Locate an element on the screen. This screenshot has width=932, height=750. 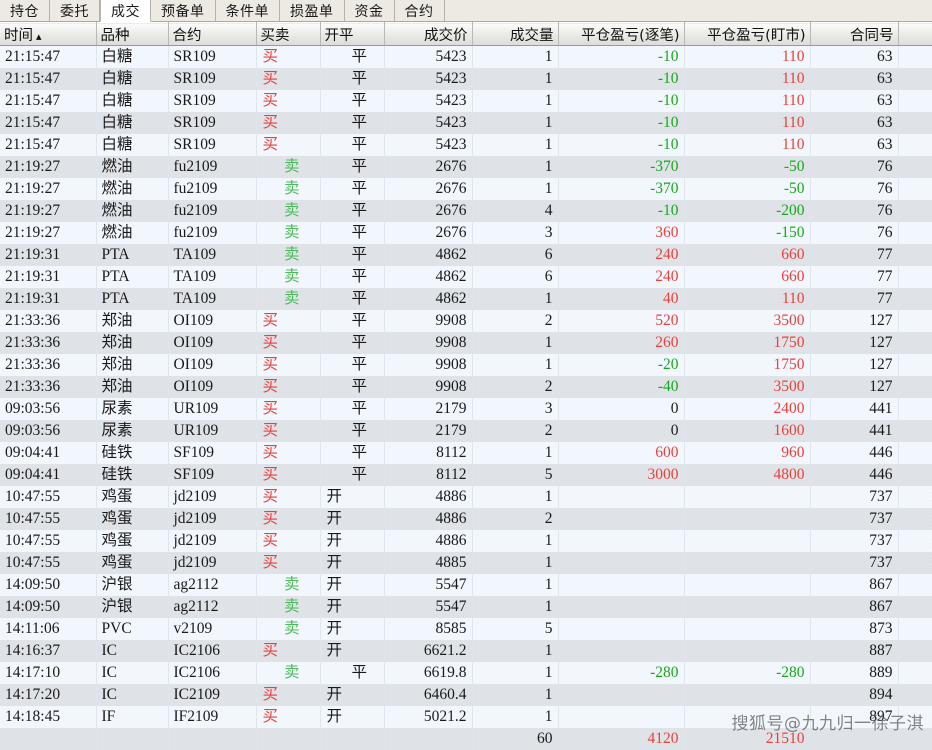
table-row: 21:19:27 燃油 fu2109 卖 平 2676 1 -370 -50 76 387088 is located at coordinates (466, 167).